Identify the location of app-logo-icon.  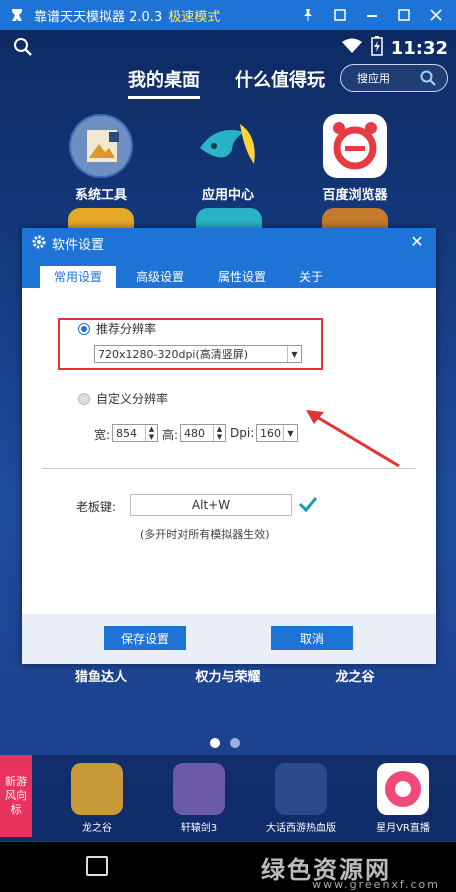
(17, 15).